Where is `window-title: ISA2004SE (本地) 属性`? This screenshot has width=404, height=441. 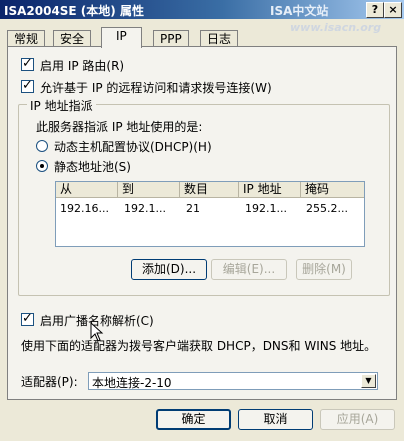 window-title: ISA2004SE (本地) 属性 is located at coordinates (74, 11).